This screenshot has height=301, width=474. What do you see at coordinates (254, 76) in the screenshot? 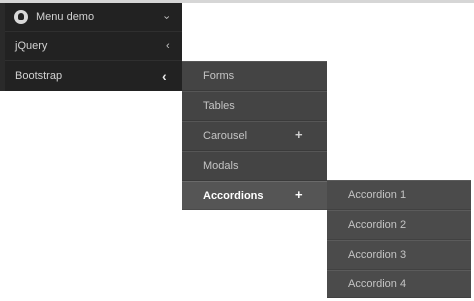
I see `submenu-item-forms: Forms` at bounding box center [254, 76].